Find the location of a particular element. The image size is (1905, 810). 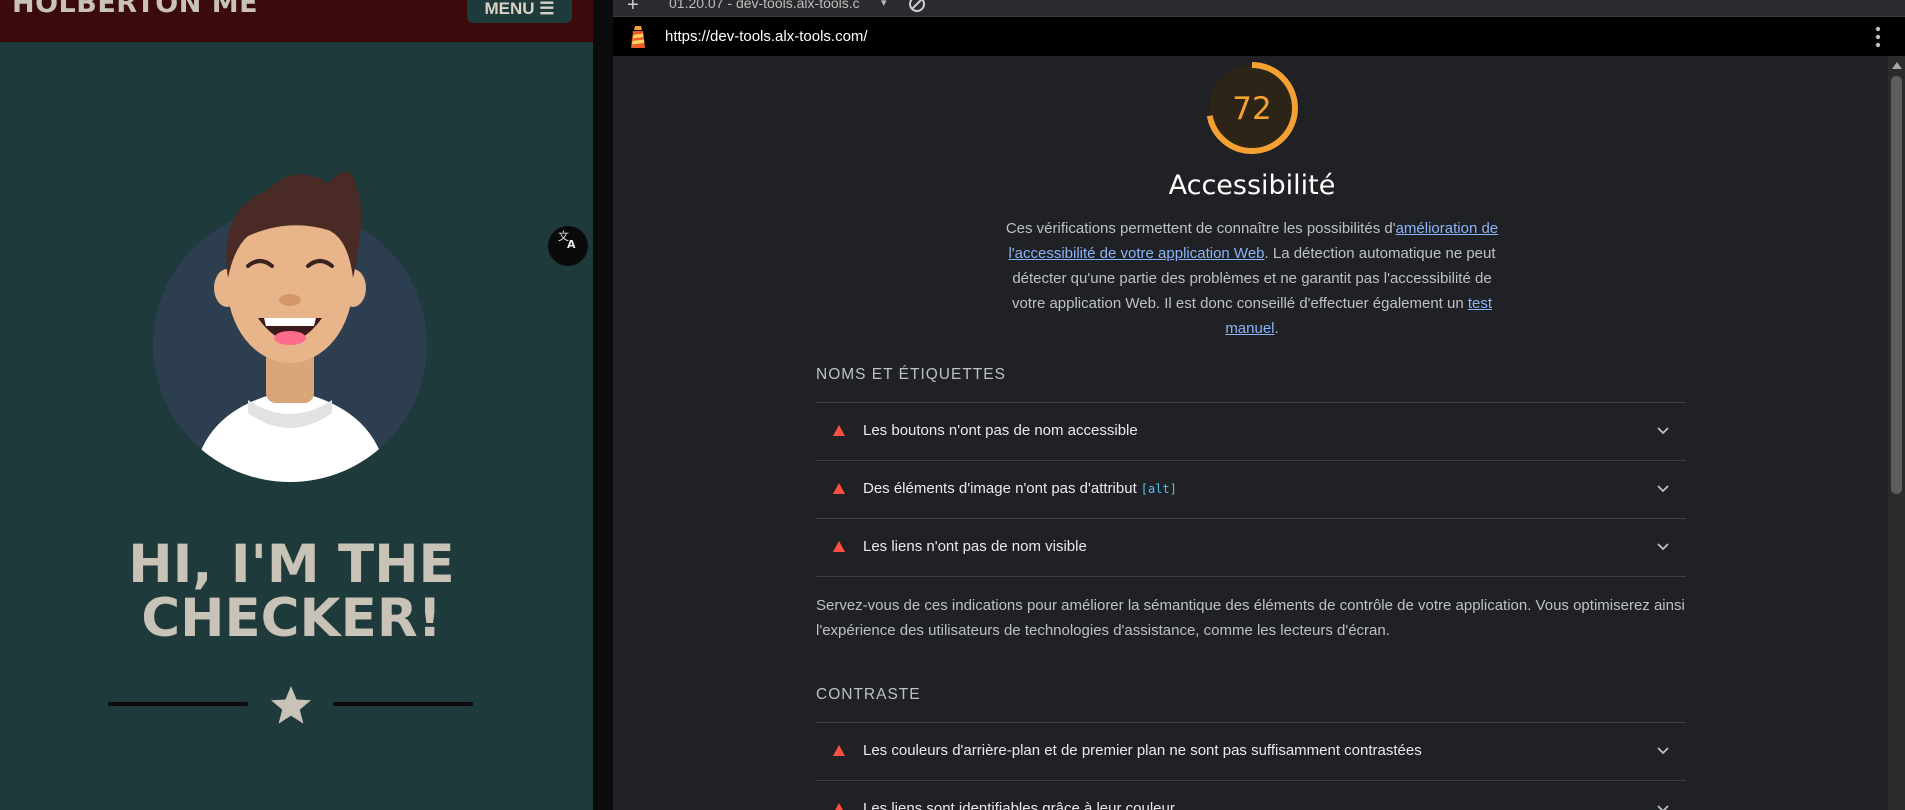

audit-row: Les liens n'ont pas de nom visible is located at coordinates (1251, 547).